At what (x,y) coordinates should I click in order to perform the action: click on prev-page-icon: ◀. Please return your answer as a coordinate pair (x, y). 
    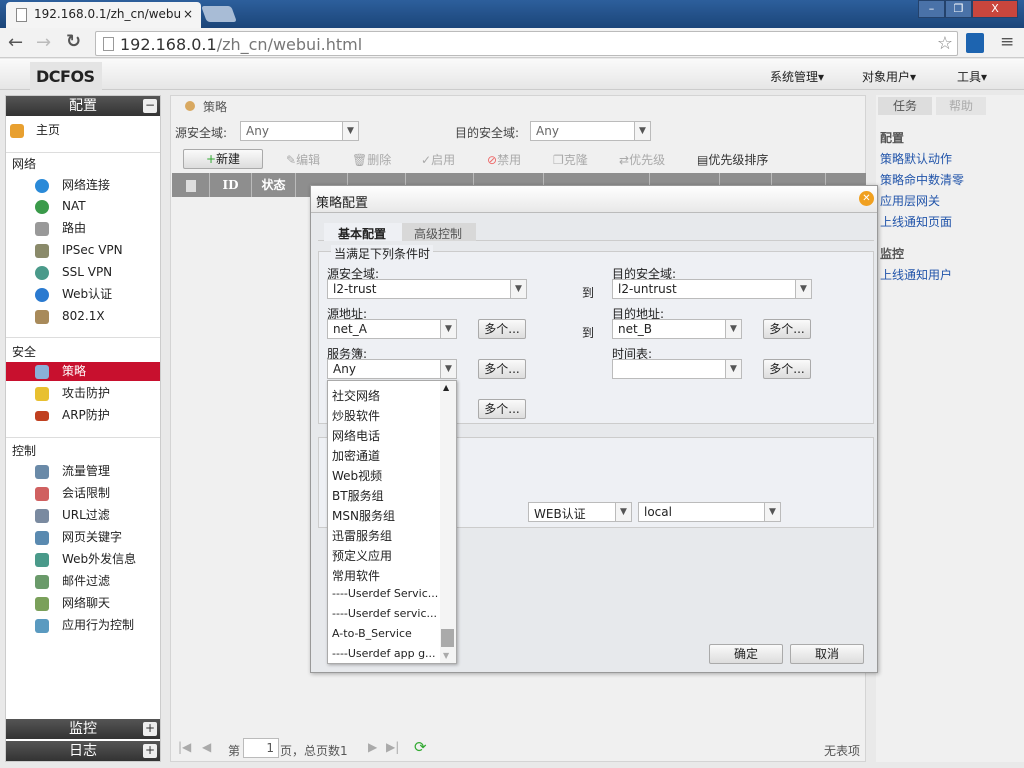
    Looking at the image, I should click on (206, 747).